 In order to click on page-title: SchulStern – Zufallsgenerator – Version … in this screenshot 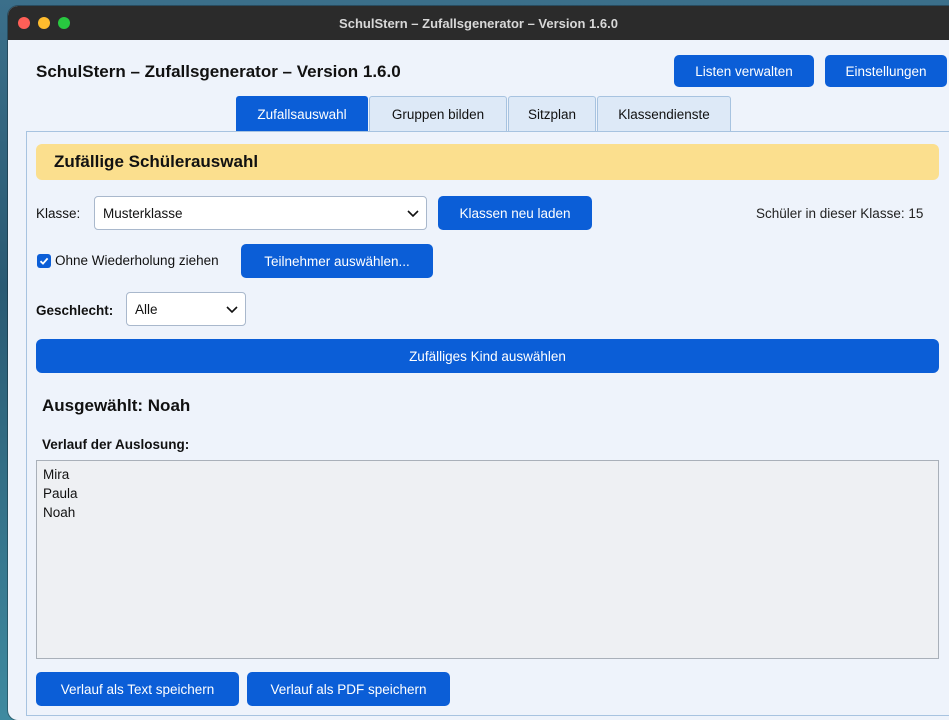, I will do `click(218, 71)`.